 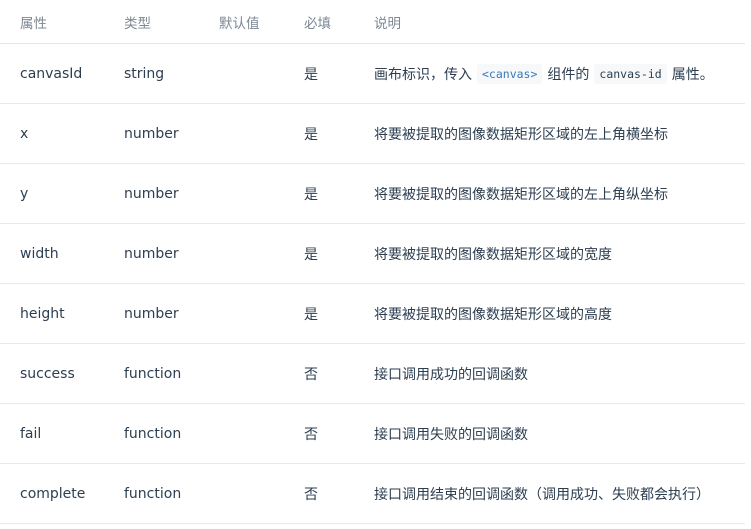 What do you see at coordinates (451, 434) in the screenshot?
I see `param-description: 接口调用失败的回调函数` at bounding box center [451, 434].